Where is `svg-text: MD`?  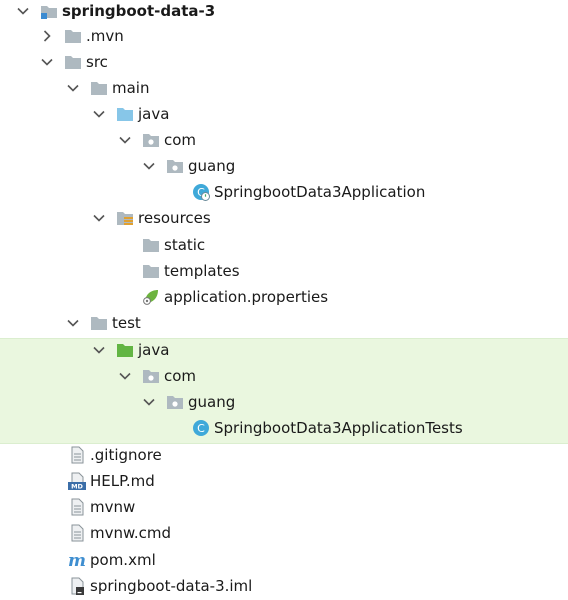
svg-text: MD is located at coordinates (77, 487).